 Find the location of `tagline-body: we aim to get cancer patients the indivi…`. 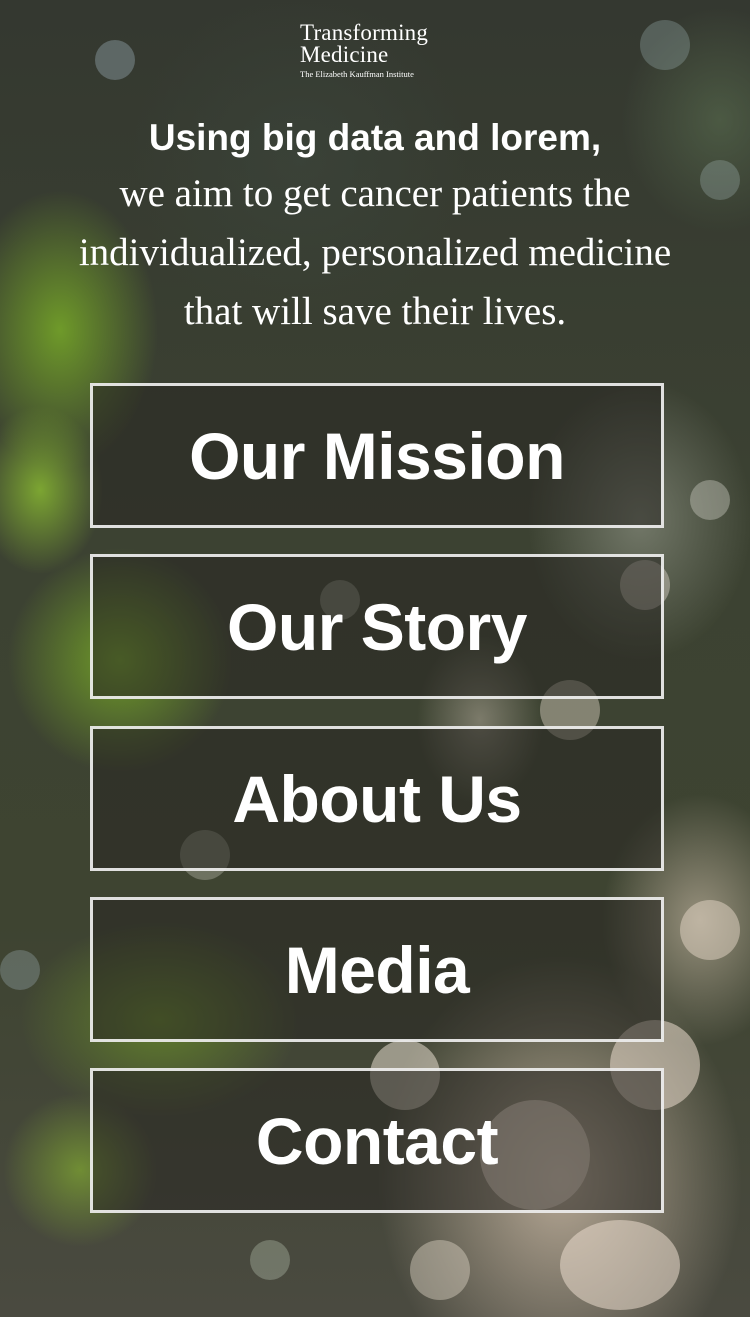

tagline-body: we aim to get cancer patients the indivi… is located at coordinates (375, 252).